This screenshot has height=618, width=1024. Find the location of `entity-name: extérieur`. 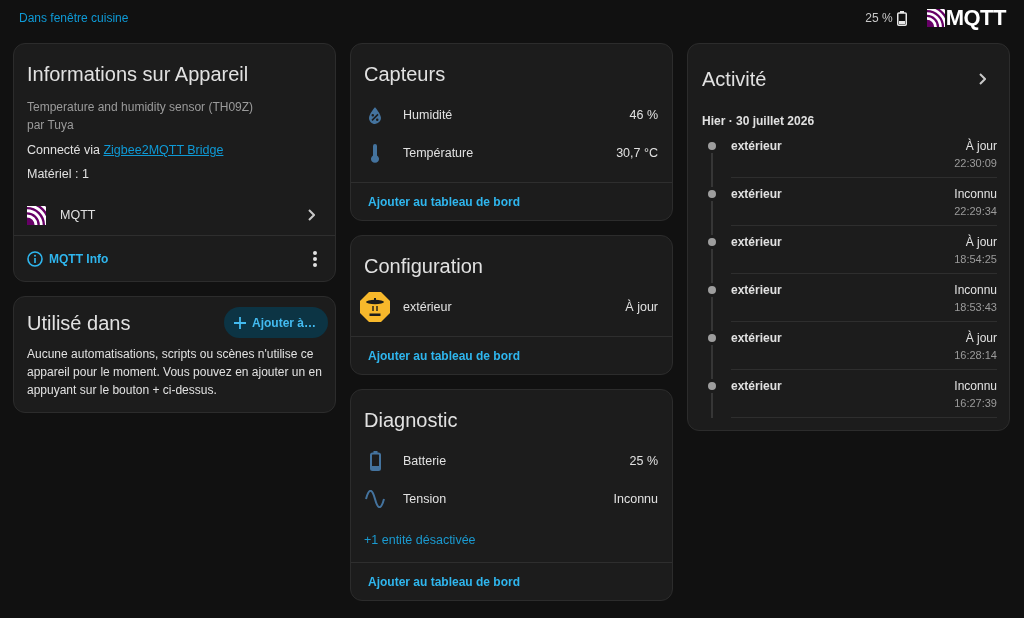

entity-name: extérieur is located at coordinates (427, 307).